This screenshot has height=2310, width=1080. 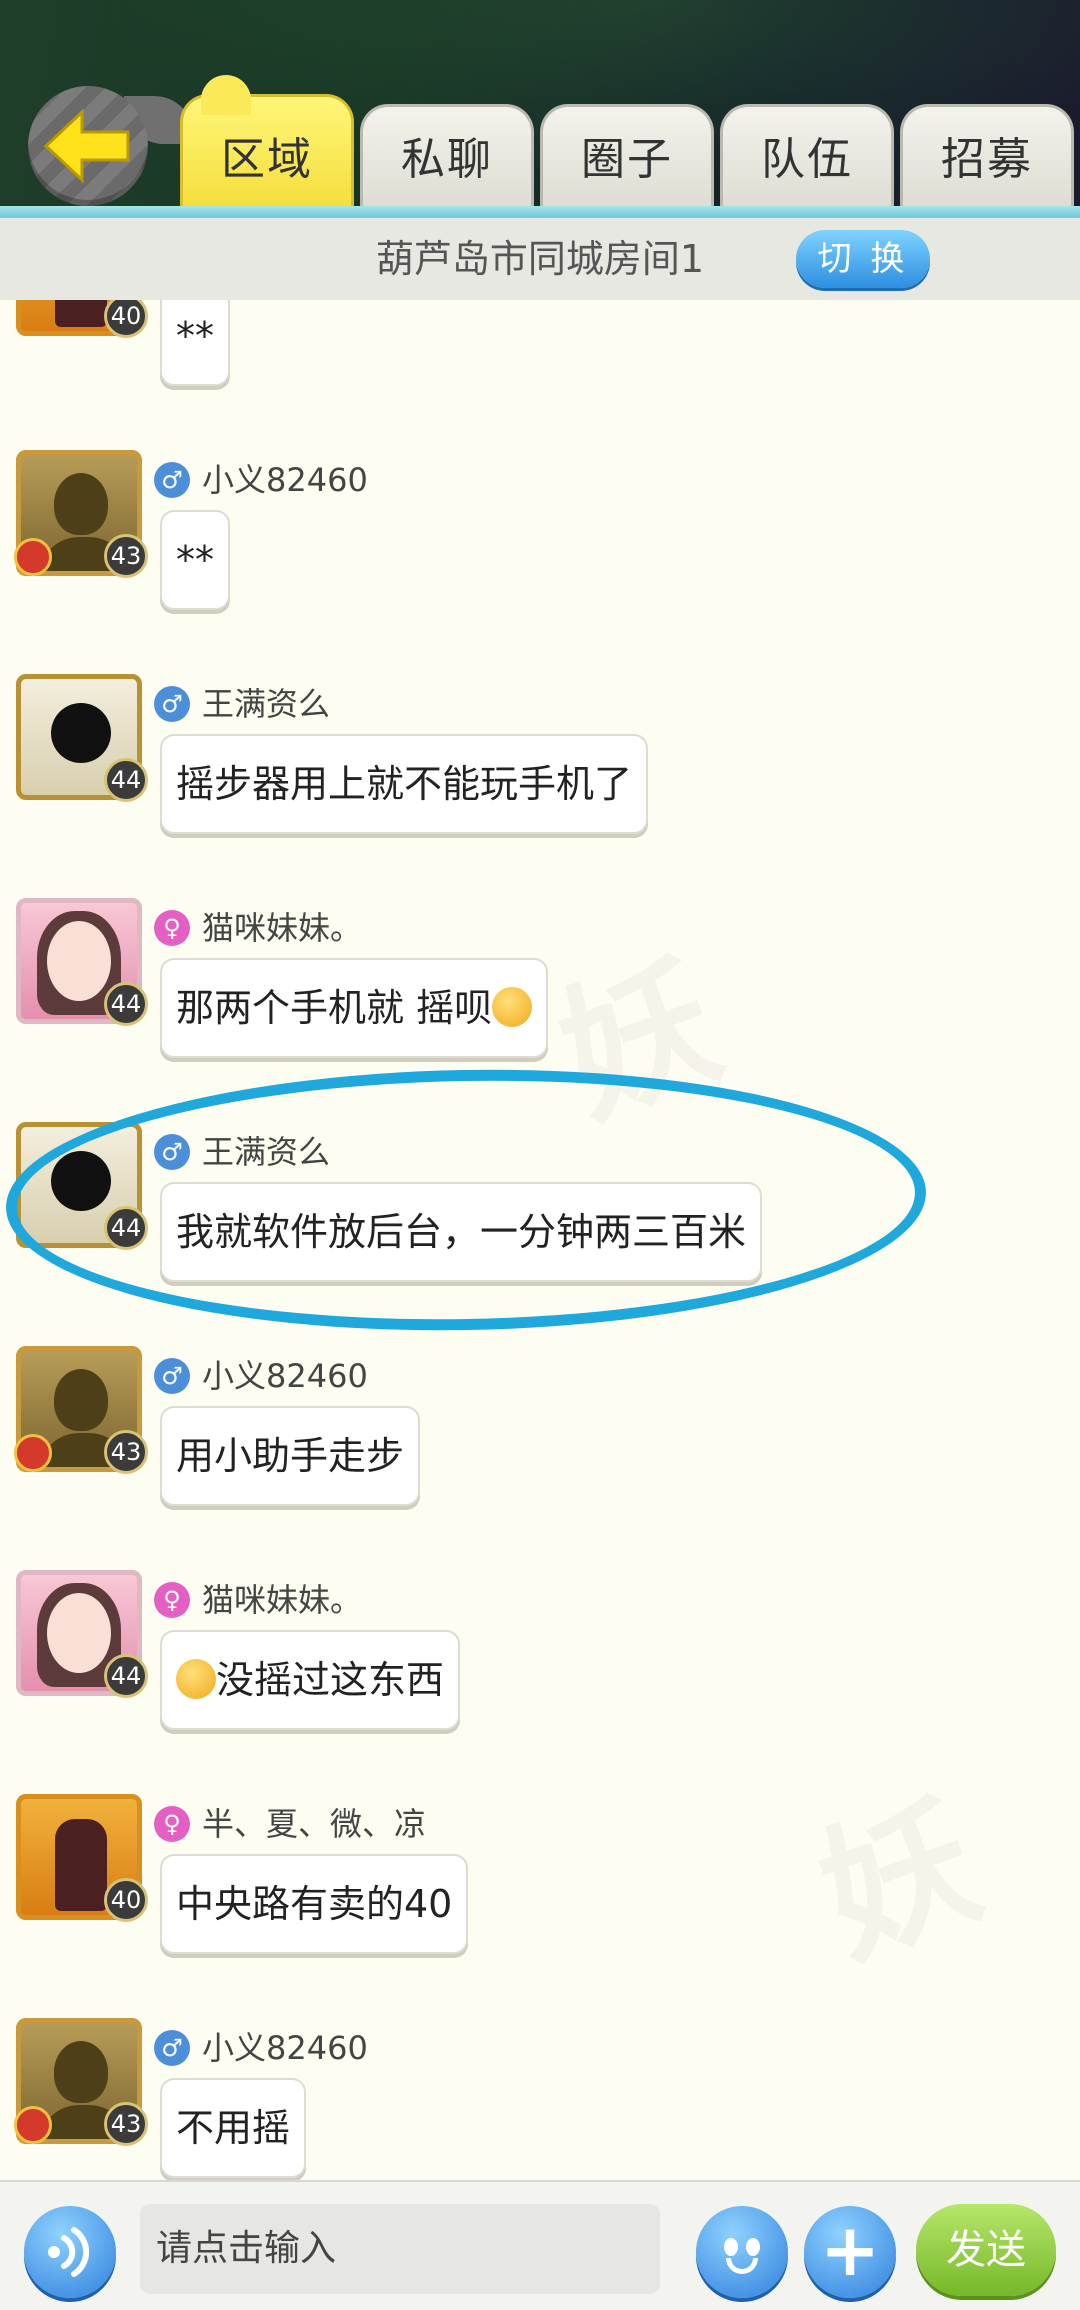 I want to click on back-arrow-icon, so click(x=86, y=146).